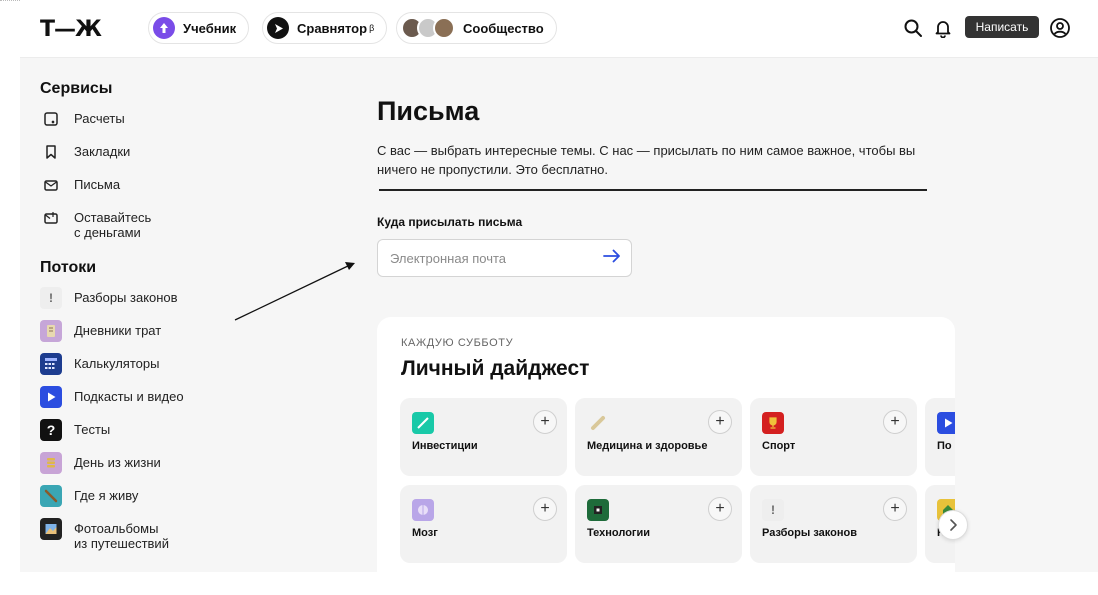 Image resolution: width=1098 pixels, height=595 pixels. What do you see at coordinates (190, 233) in the screenshot?
I see `sidebar-item-stay-with-money: Оставайтесь с деньгами` at bounding box center [190, 233].